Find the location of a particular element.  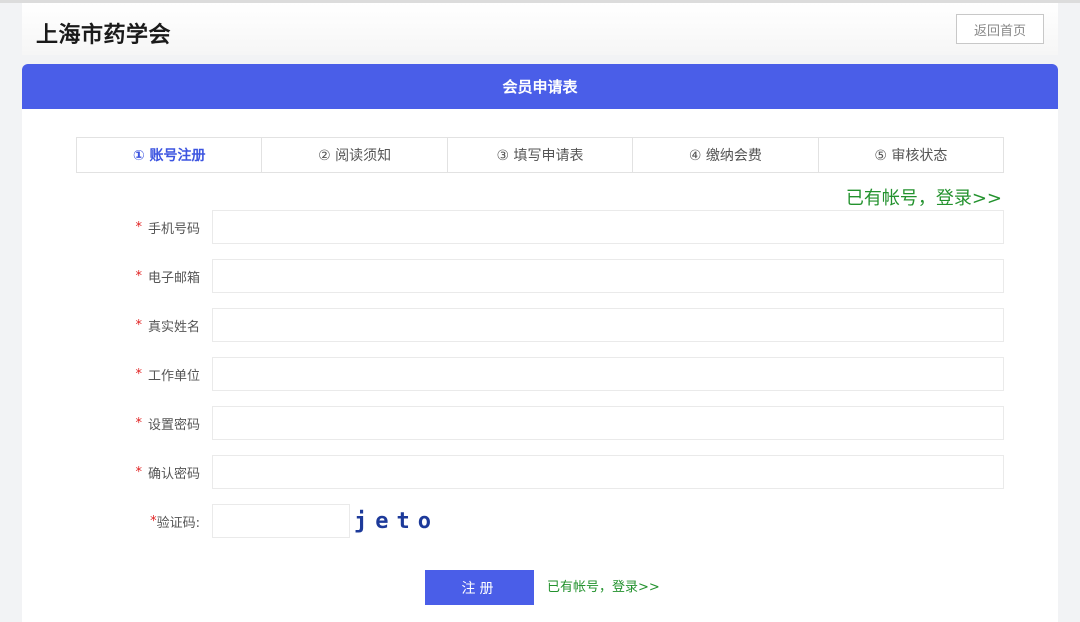

password-input is located at coordinates (608, 423).